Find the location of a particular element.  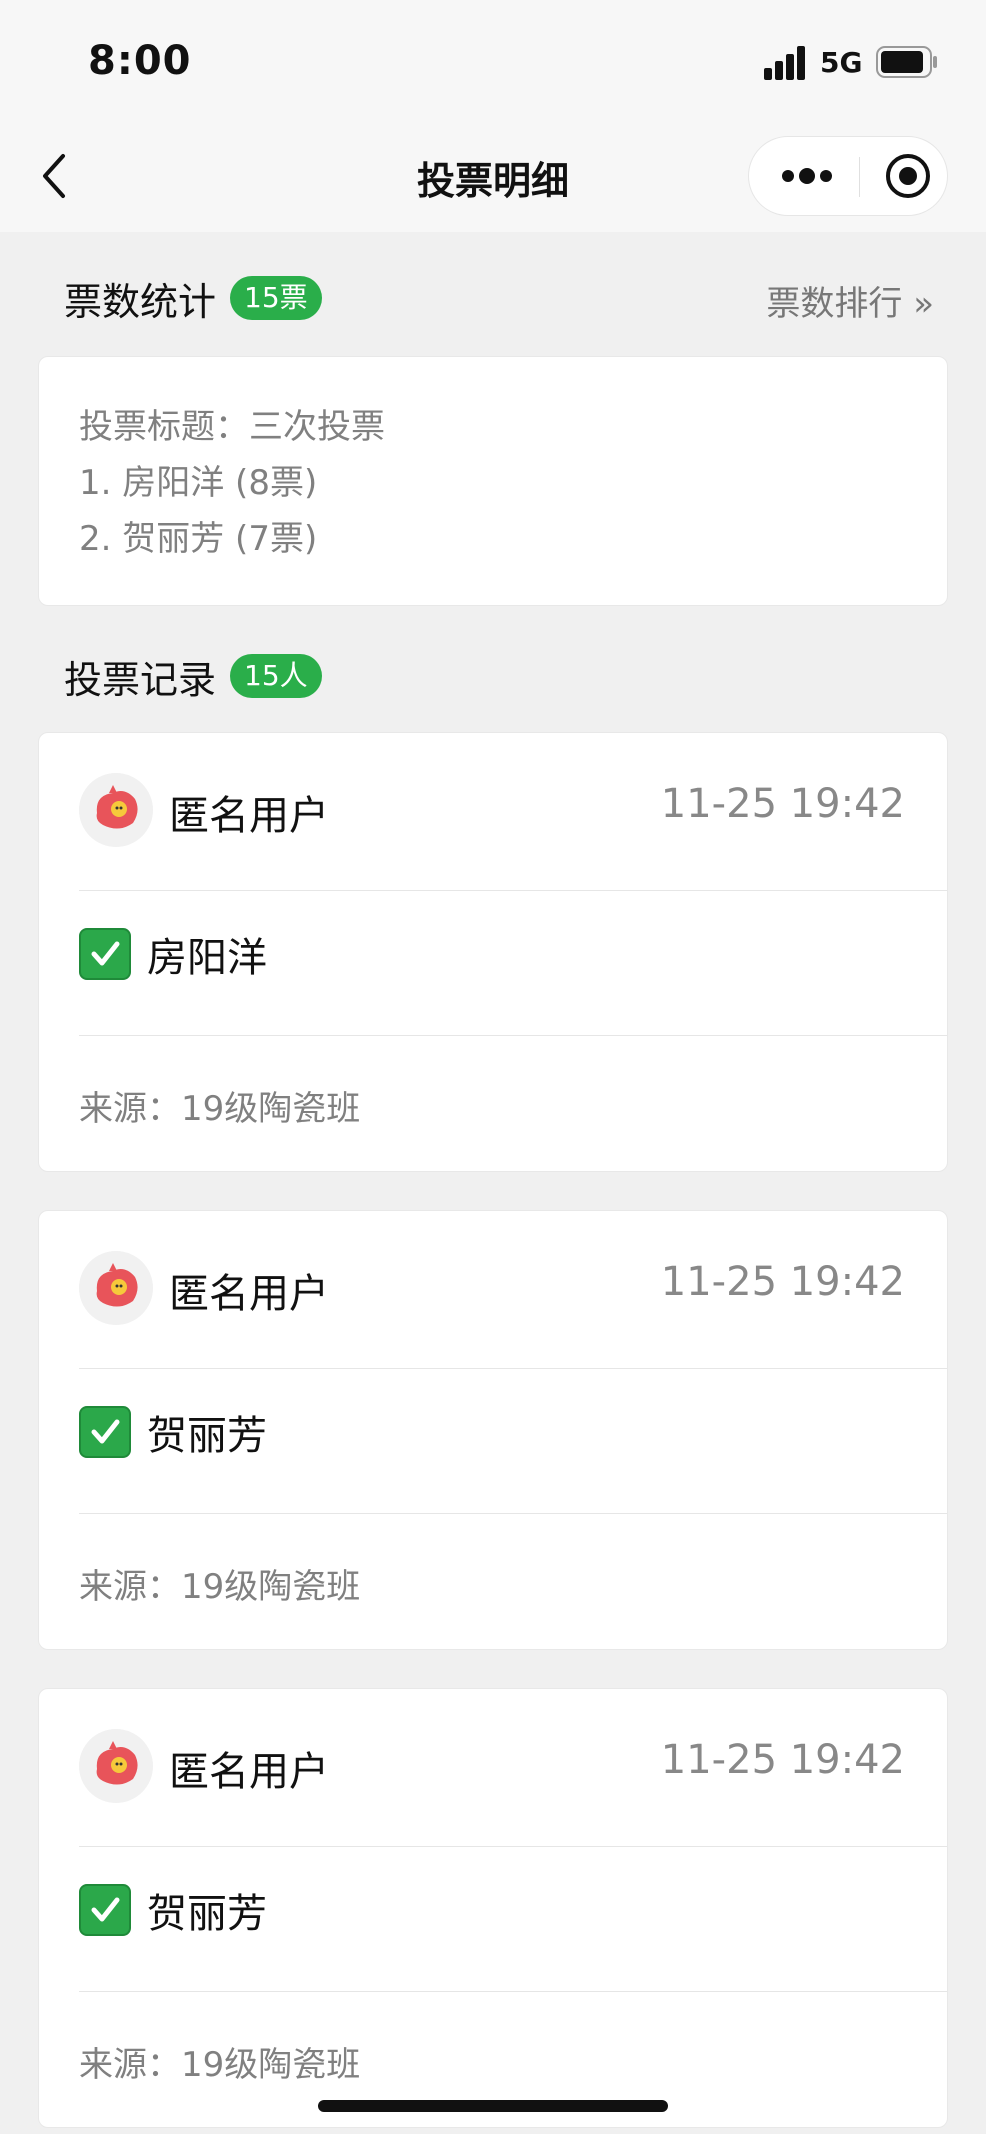

records-header: 投票记录 15人 is located at coordinates (193, 676).